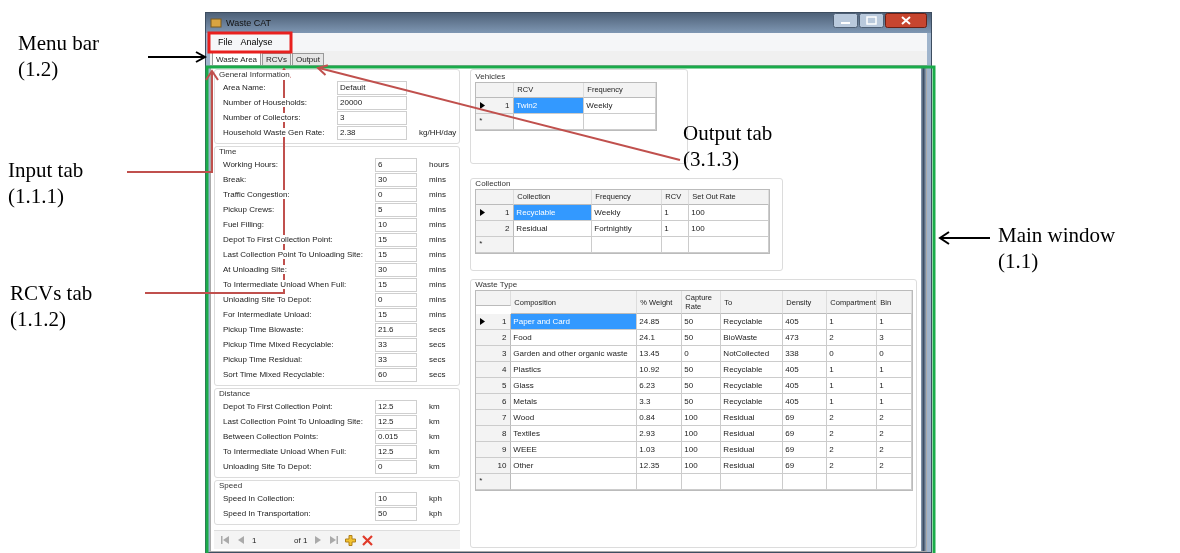 This screenshot has height=553, width=1180. I want to click on table-cell: 24.1, so click(660, 338).